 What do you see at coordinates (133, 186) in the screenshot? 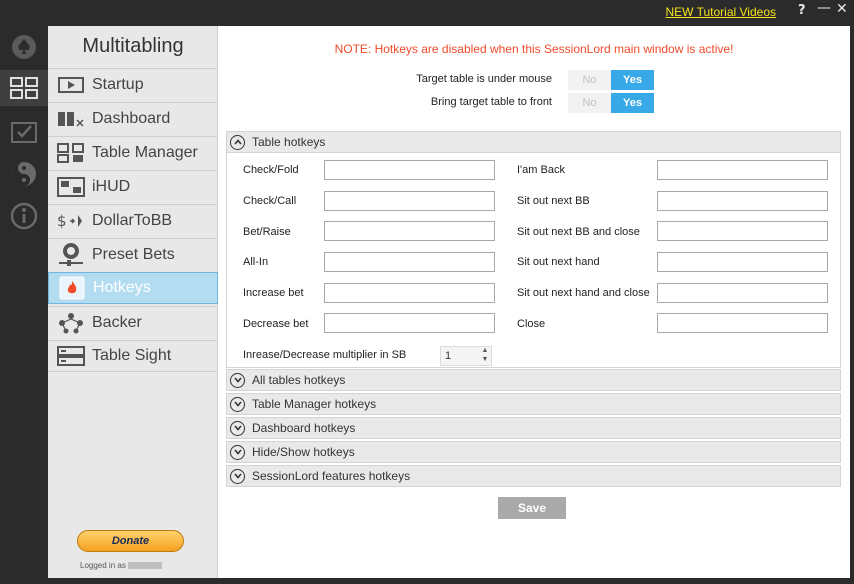
I see `sidebar-item-ihud: iHUD` at bounding box center [133, 186].